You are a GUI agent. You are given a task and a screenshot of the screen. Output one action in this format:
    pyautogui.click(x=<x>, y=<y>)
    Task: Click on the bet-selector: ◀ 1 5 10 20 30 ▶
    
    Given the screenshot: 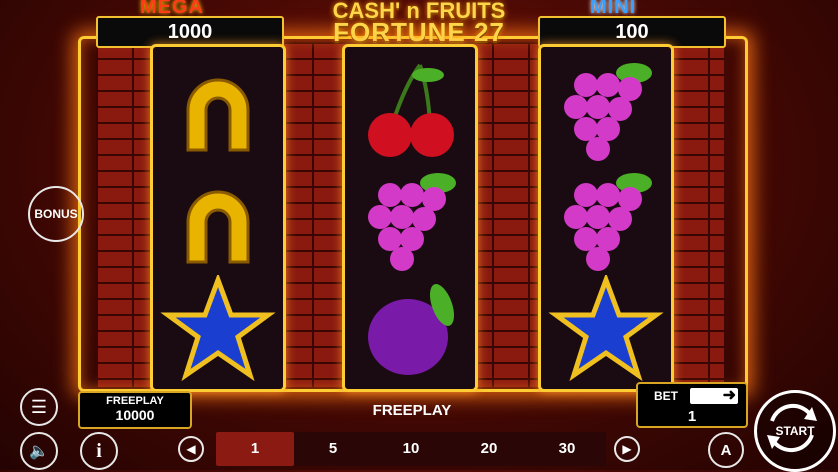 What is the action you would take?
    pyautogui.click(x=413, y=449)
    